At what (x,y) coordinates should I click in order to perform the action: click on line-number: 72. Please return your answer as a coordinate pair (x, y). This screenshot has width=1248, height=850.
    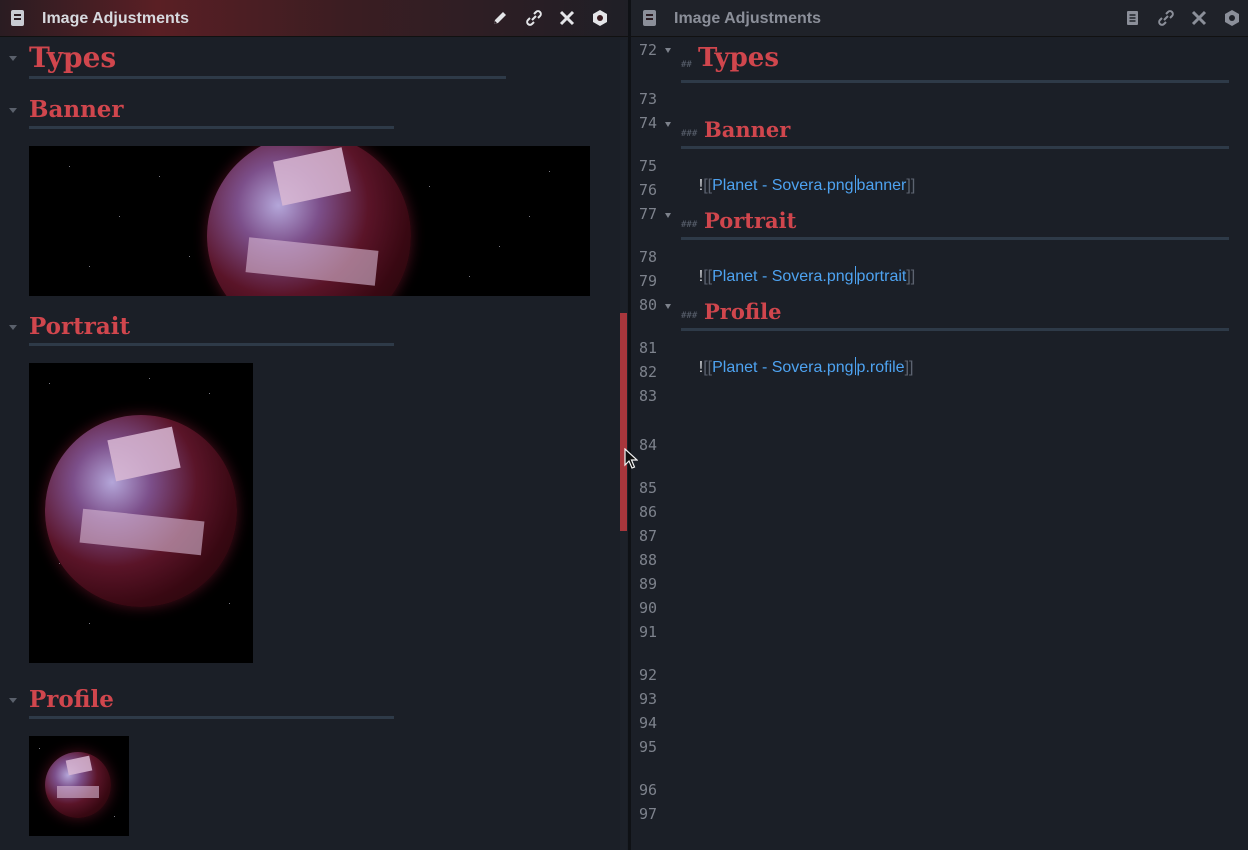
    Looking at the image, I should click on (647, 50).